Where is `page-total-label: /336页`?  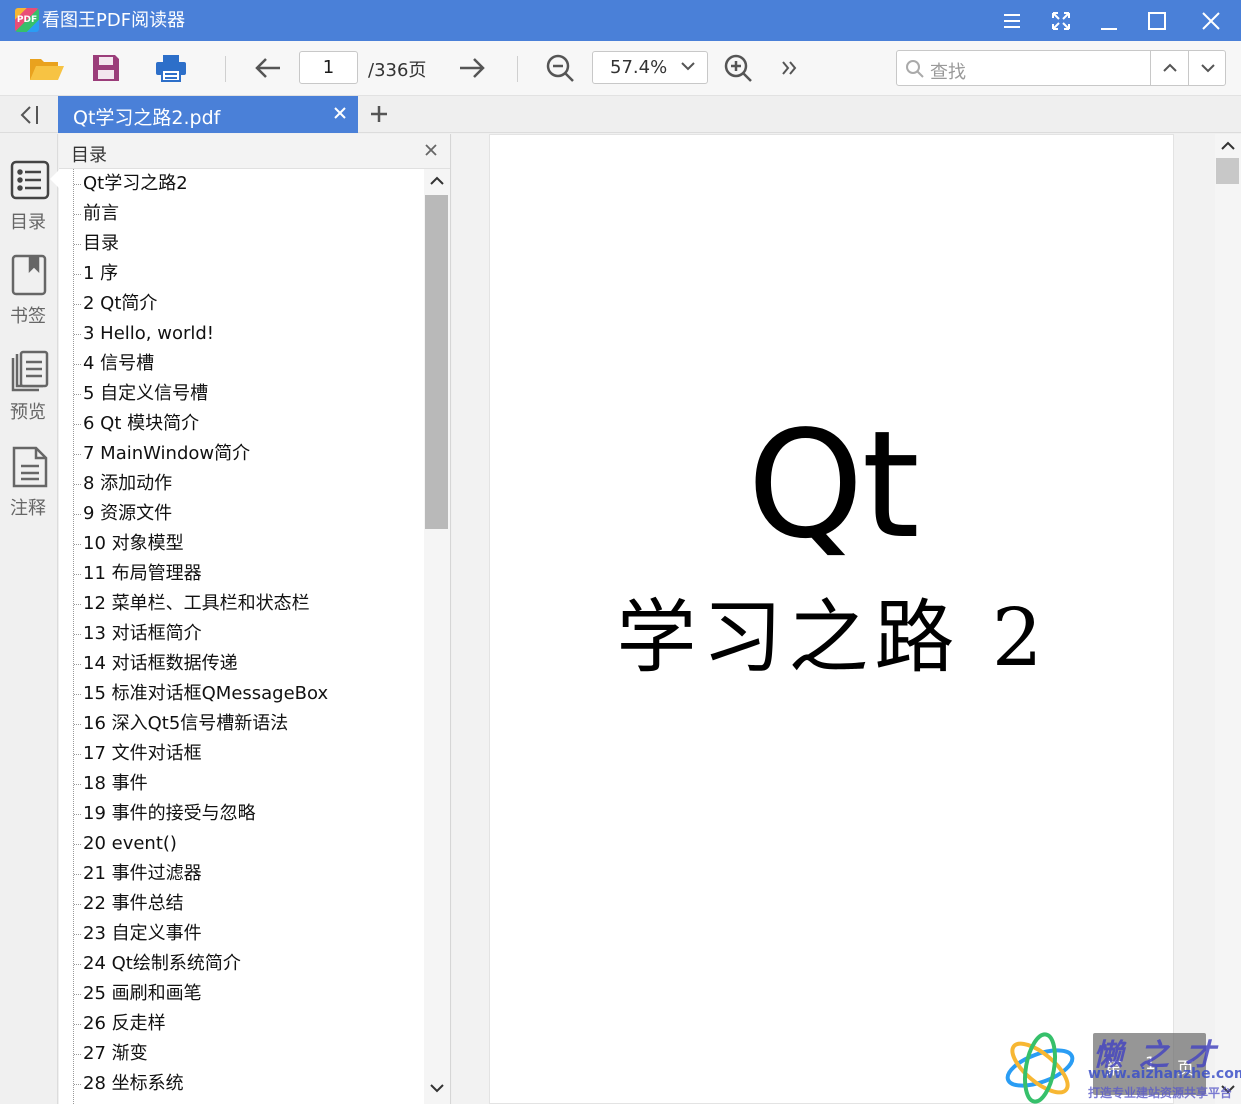
page-total-label: /336页 is located at coordinates (397, 70).